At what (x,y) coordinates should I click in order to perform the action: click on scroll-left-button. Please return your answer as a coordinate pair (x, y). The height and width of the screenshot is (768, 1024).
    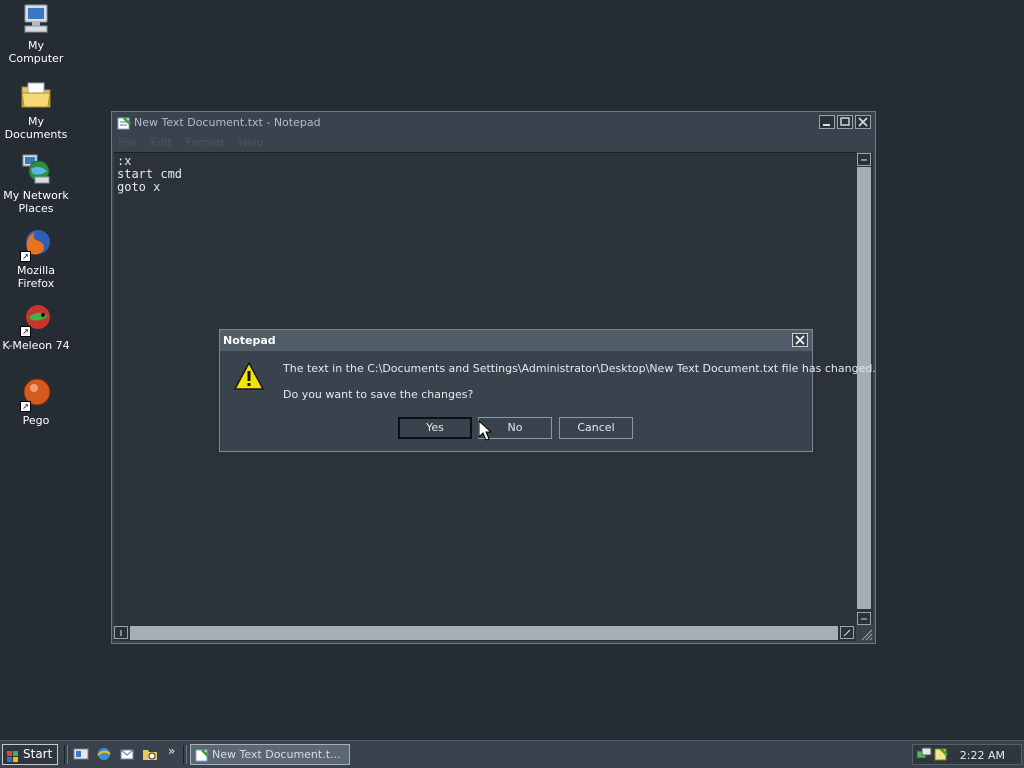
    Looking at the image, I should click on (121, 632).